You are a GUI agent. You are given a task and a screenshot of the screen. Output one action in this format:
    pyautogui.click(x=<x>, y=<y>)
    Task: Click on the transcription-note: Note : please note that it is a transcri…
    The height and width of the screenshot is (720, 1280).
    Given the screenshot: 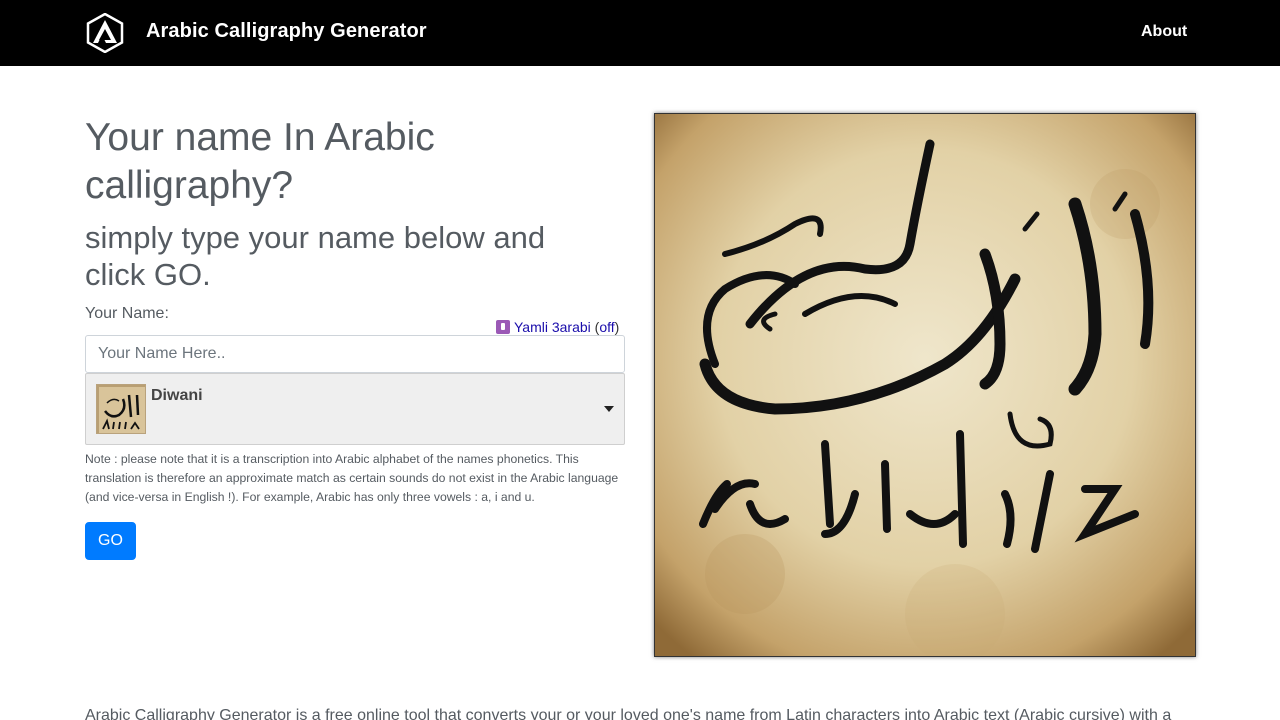 What is the action you would take?
    pyautogui.click(x=352, y=478)
    